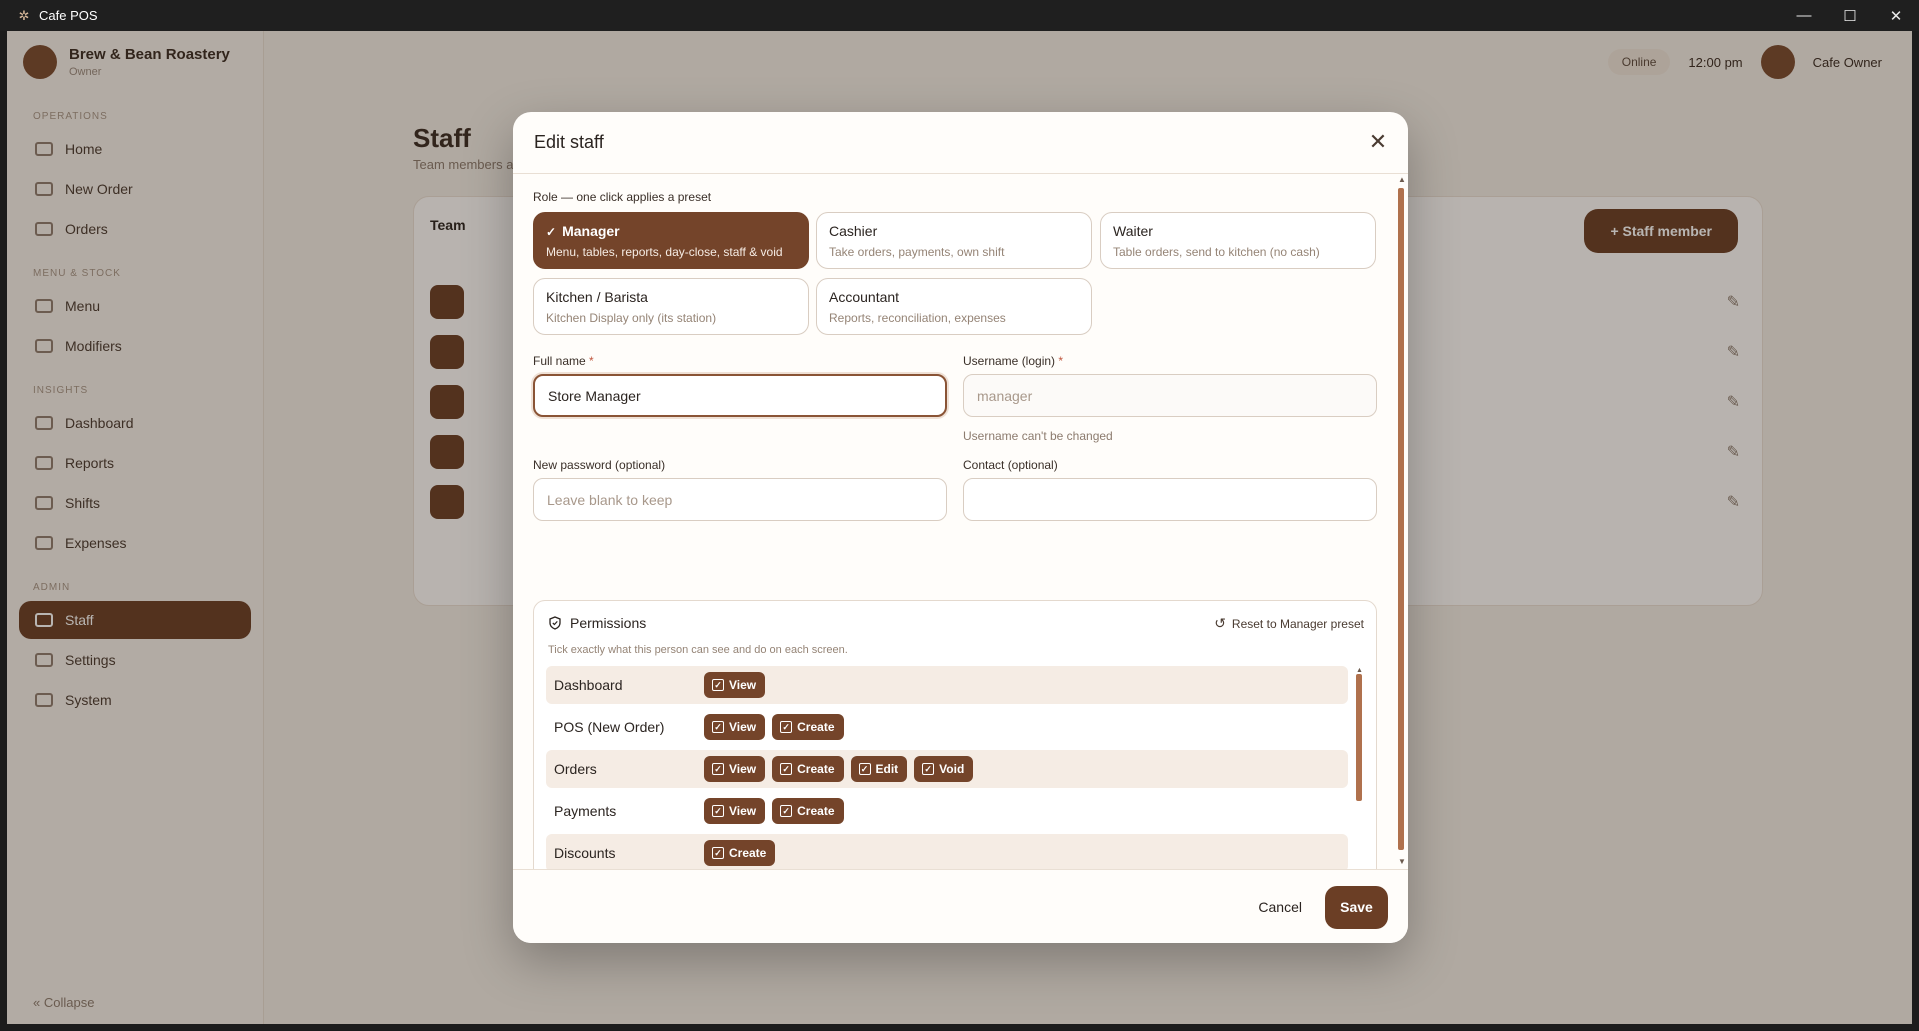  What do you see at coordinates (588, 685) in the screenshot?
I see `permission-screen-name: Dashboard` at bounding box center [588, 685].